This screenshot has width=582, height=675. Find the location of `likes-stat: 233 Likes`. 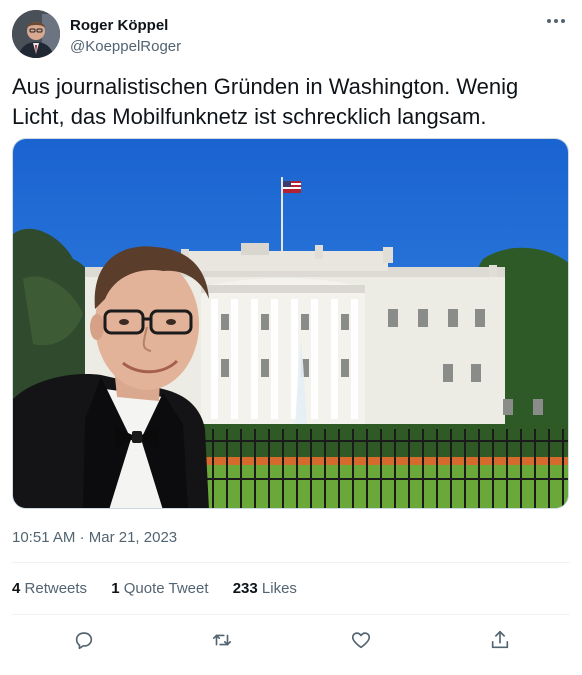

likes-stat: 233 Likes is located at coordinates (265, 589).